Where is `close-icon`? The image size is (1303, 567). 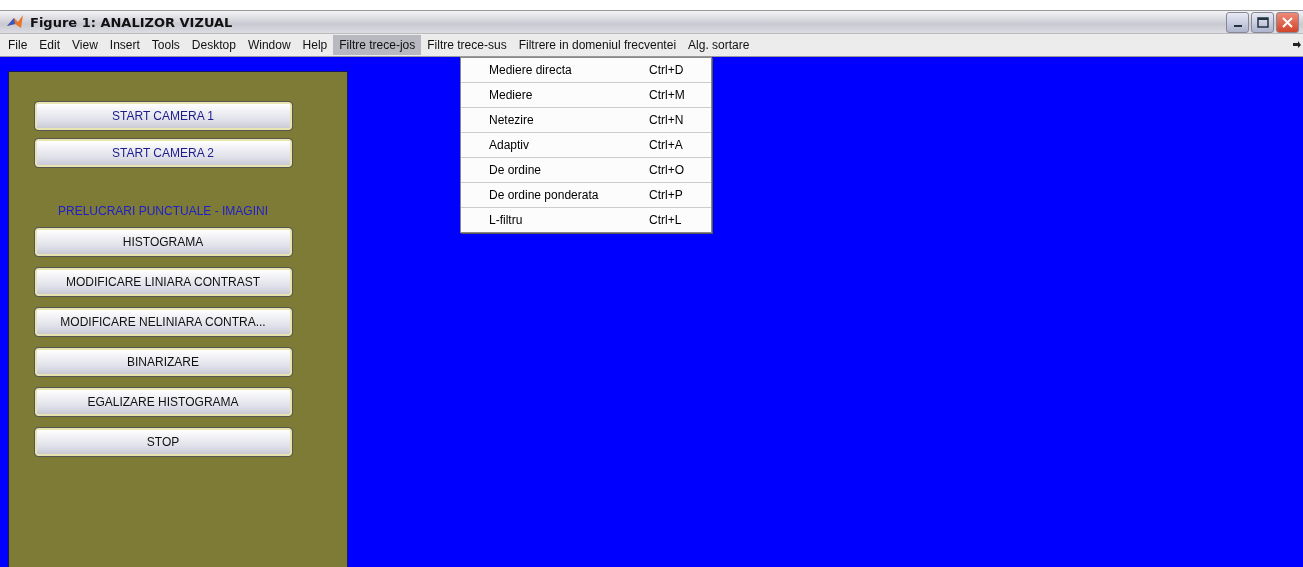
close-icon is located at coordinates (1287, 22).